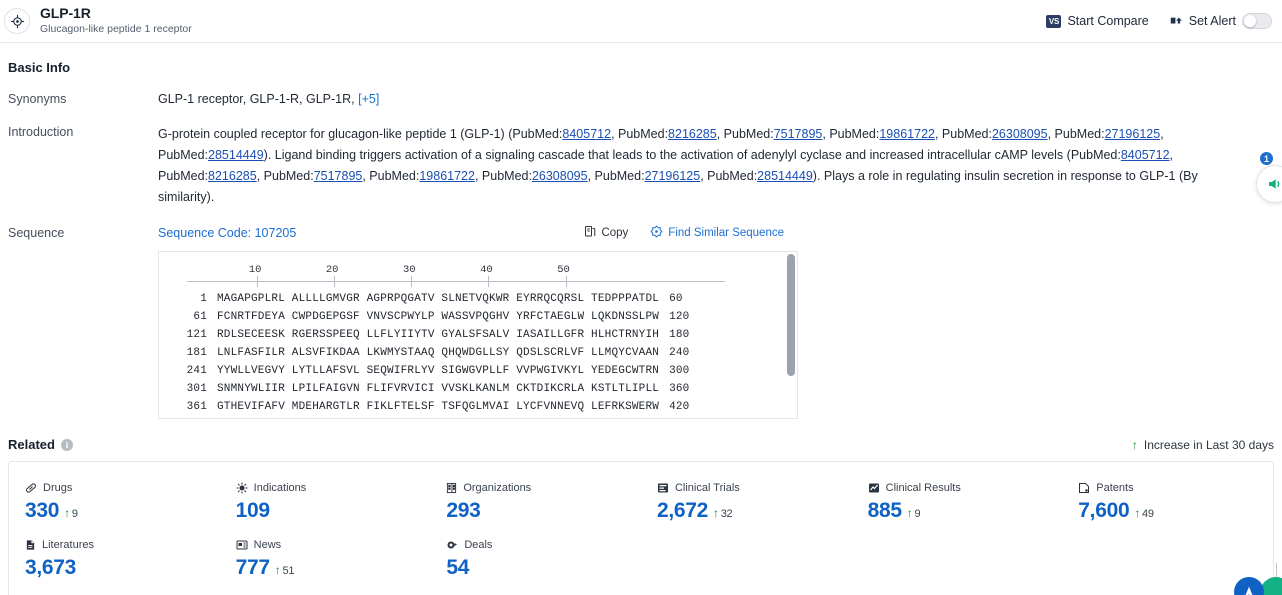 This screenshot has height=595, width=1282. Describe the element at coordinates (929, 233) in the screenshot. I see `sequence-tools: Copy Find Similar Sequence` at that location.